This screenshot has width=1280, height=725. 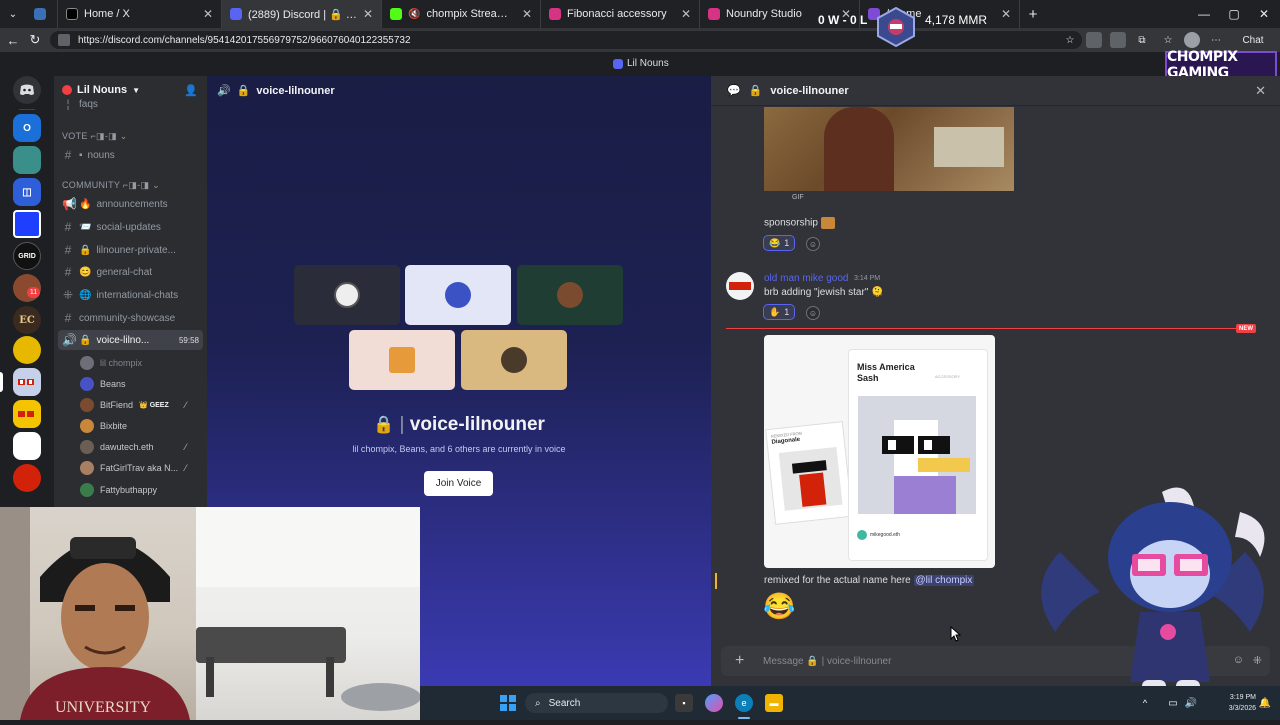 What do you see at coordinates (130, 340) in the screenshot?
I see `channel-voice-lilnouner: 🔊 🔒 voice-lilno... 59:58` at bounding box center [130, 340].